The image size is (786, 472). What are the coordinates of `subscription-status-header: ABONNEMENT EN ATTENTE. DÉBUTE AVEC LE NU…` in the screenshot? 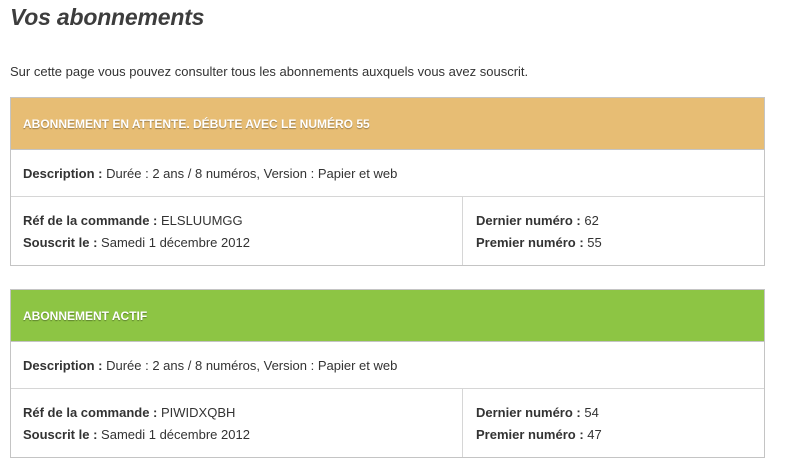 It's located at (387, 124).